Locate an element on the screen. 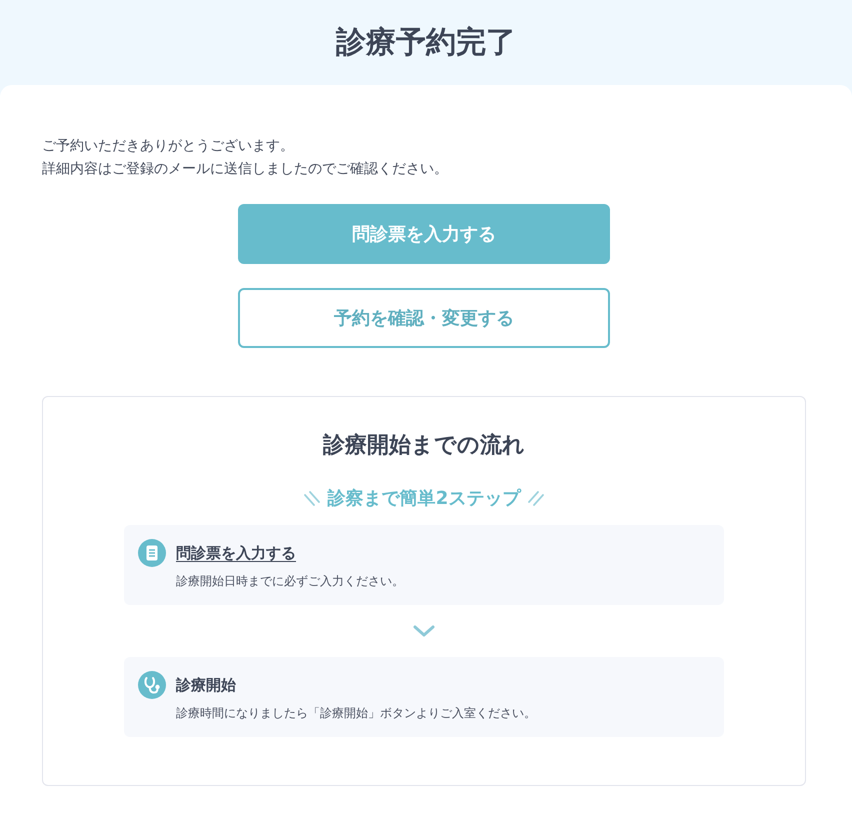  step-title-link: 問診票を入力する is located at coordinates (236, 553).